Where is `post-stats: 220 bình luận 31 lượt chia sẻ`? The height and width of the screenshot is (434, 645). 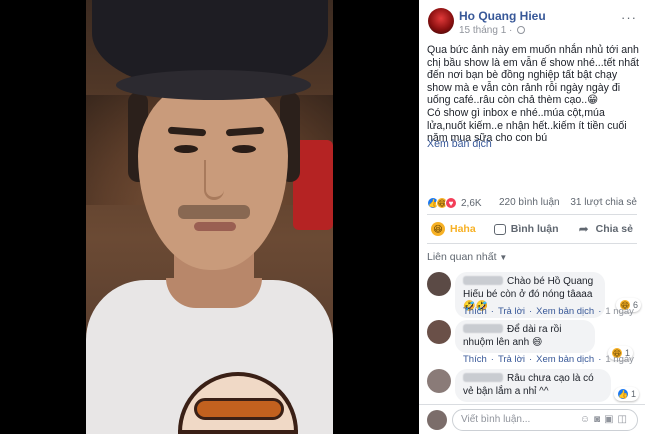 post-stats: 220 bình luận 31 lượt chia sẻ is located at coordinates (568, 202).